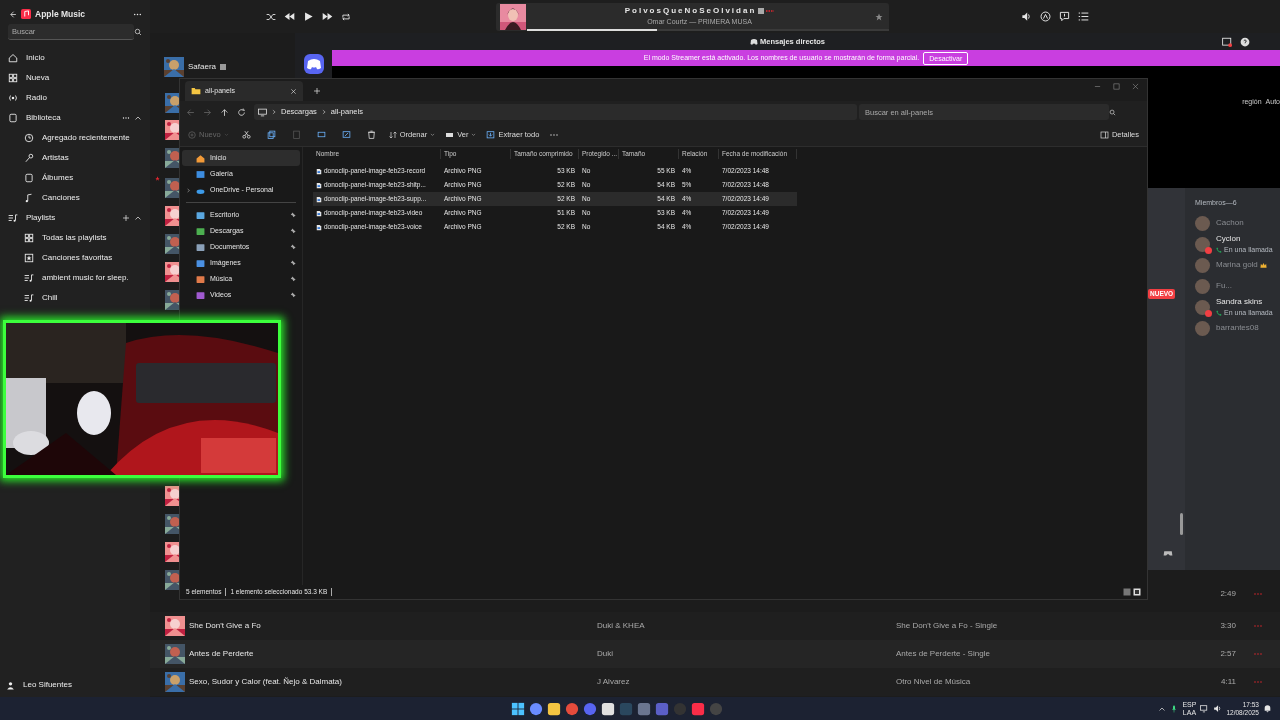 This screenshot has height=720, width=1280. I want to click on help-icon, so click(1245, 41).